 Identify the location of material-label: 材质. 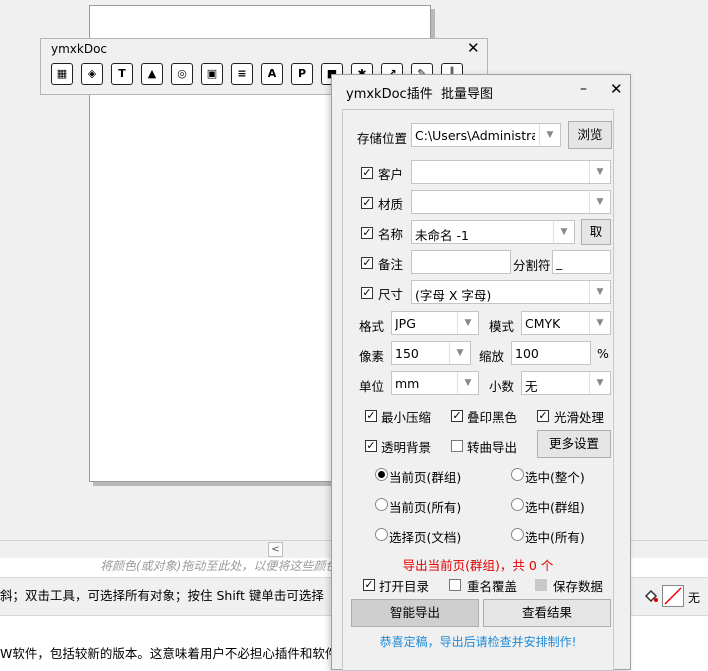
(391, 204).